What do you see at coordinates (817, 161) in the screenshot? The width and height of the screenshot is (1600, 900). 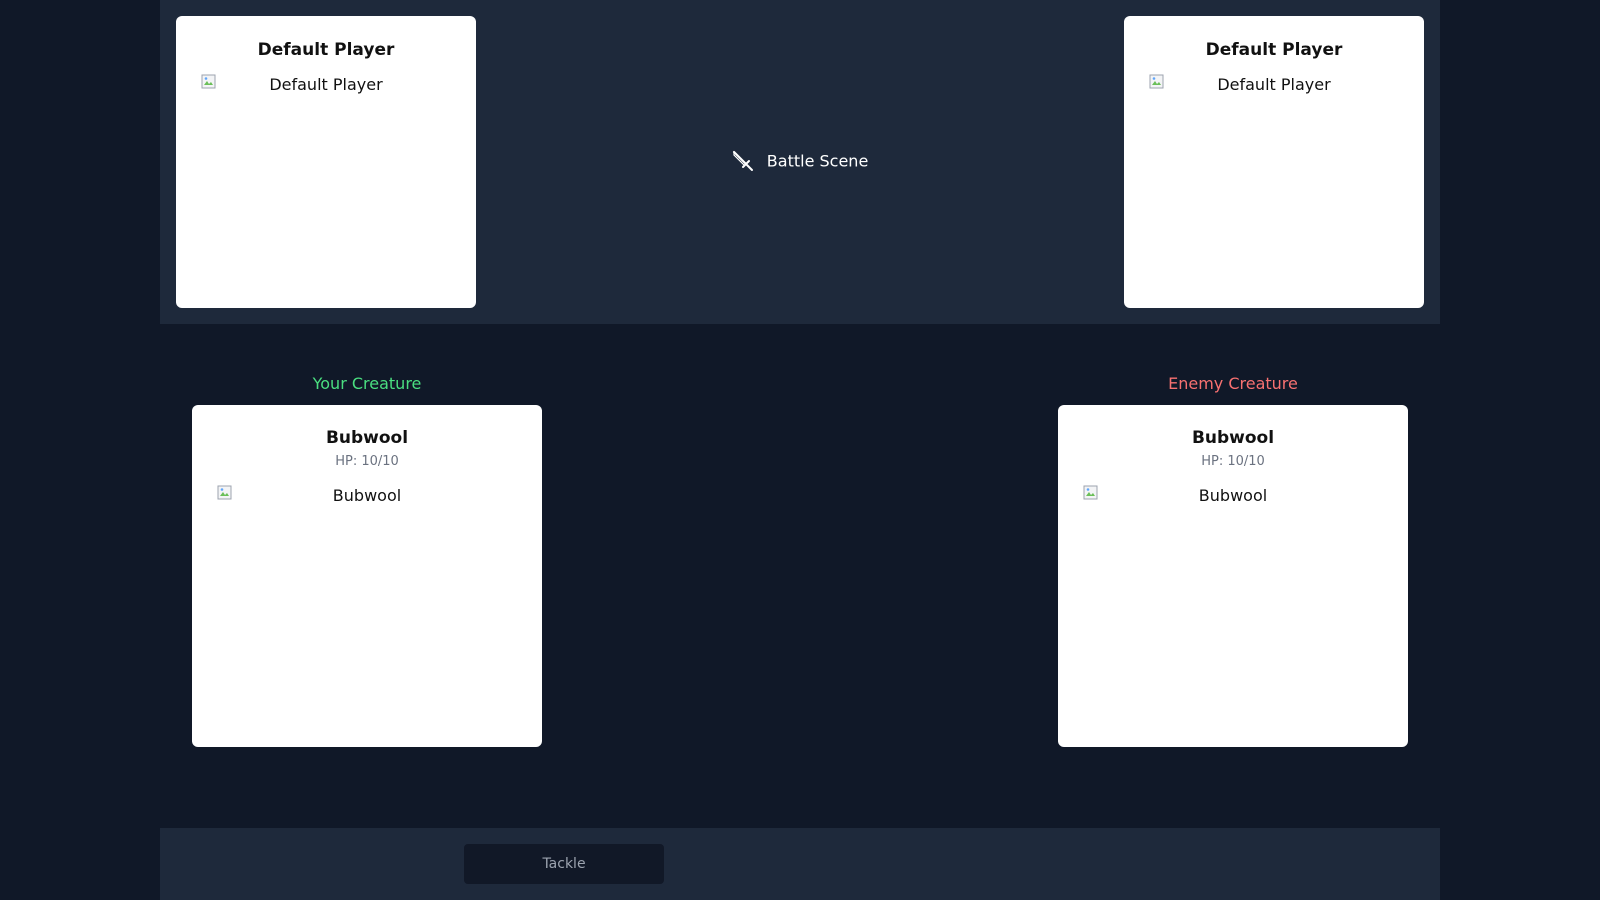 I see `battle-scene-label: Battle Scene` at bounding box center [817, 161].